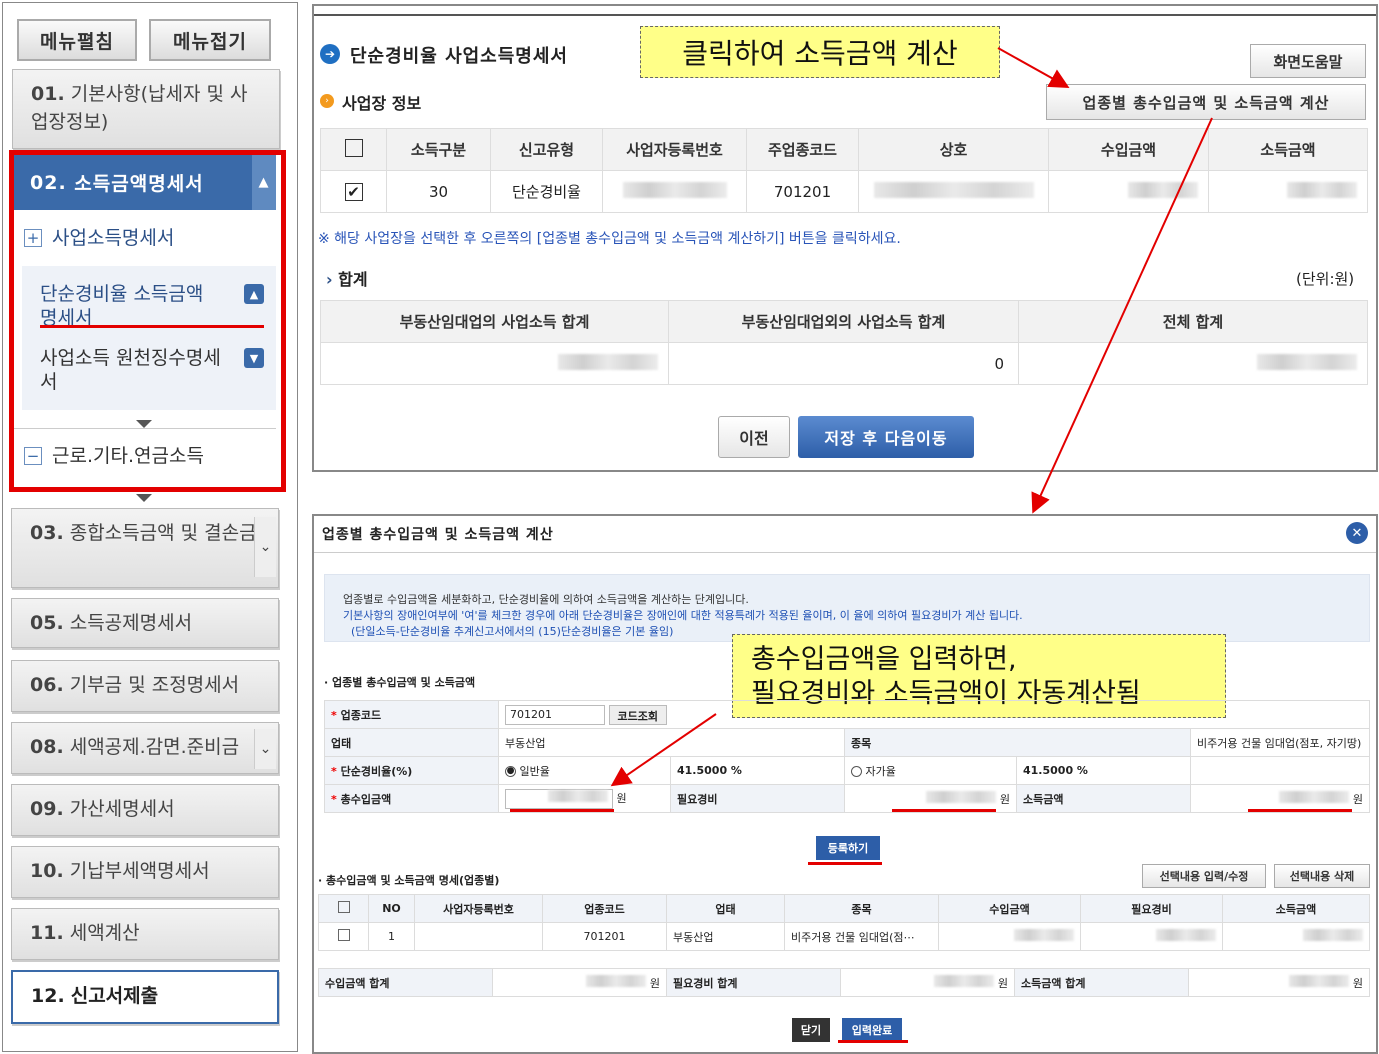 The height and width of the screenshot is (1054, 1379). Describe the element at coordinates (1033, 67) in the screenshot. I see `arrow-to-calc-button` at that location.